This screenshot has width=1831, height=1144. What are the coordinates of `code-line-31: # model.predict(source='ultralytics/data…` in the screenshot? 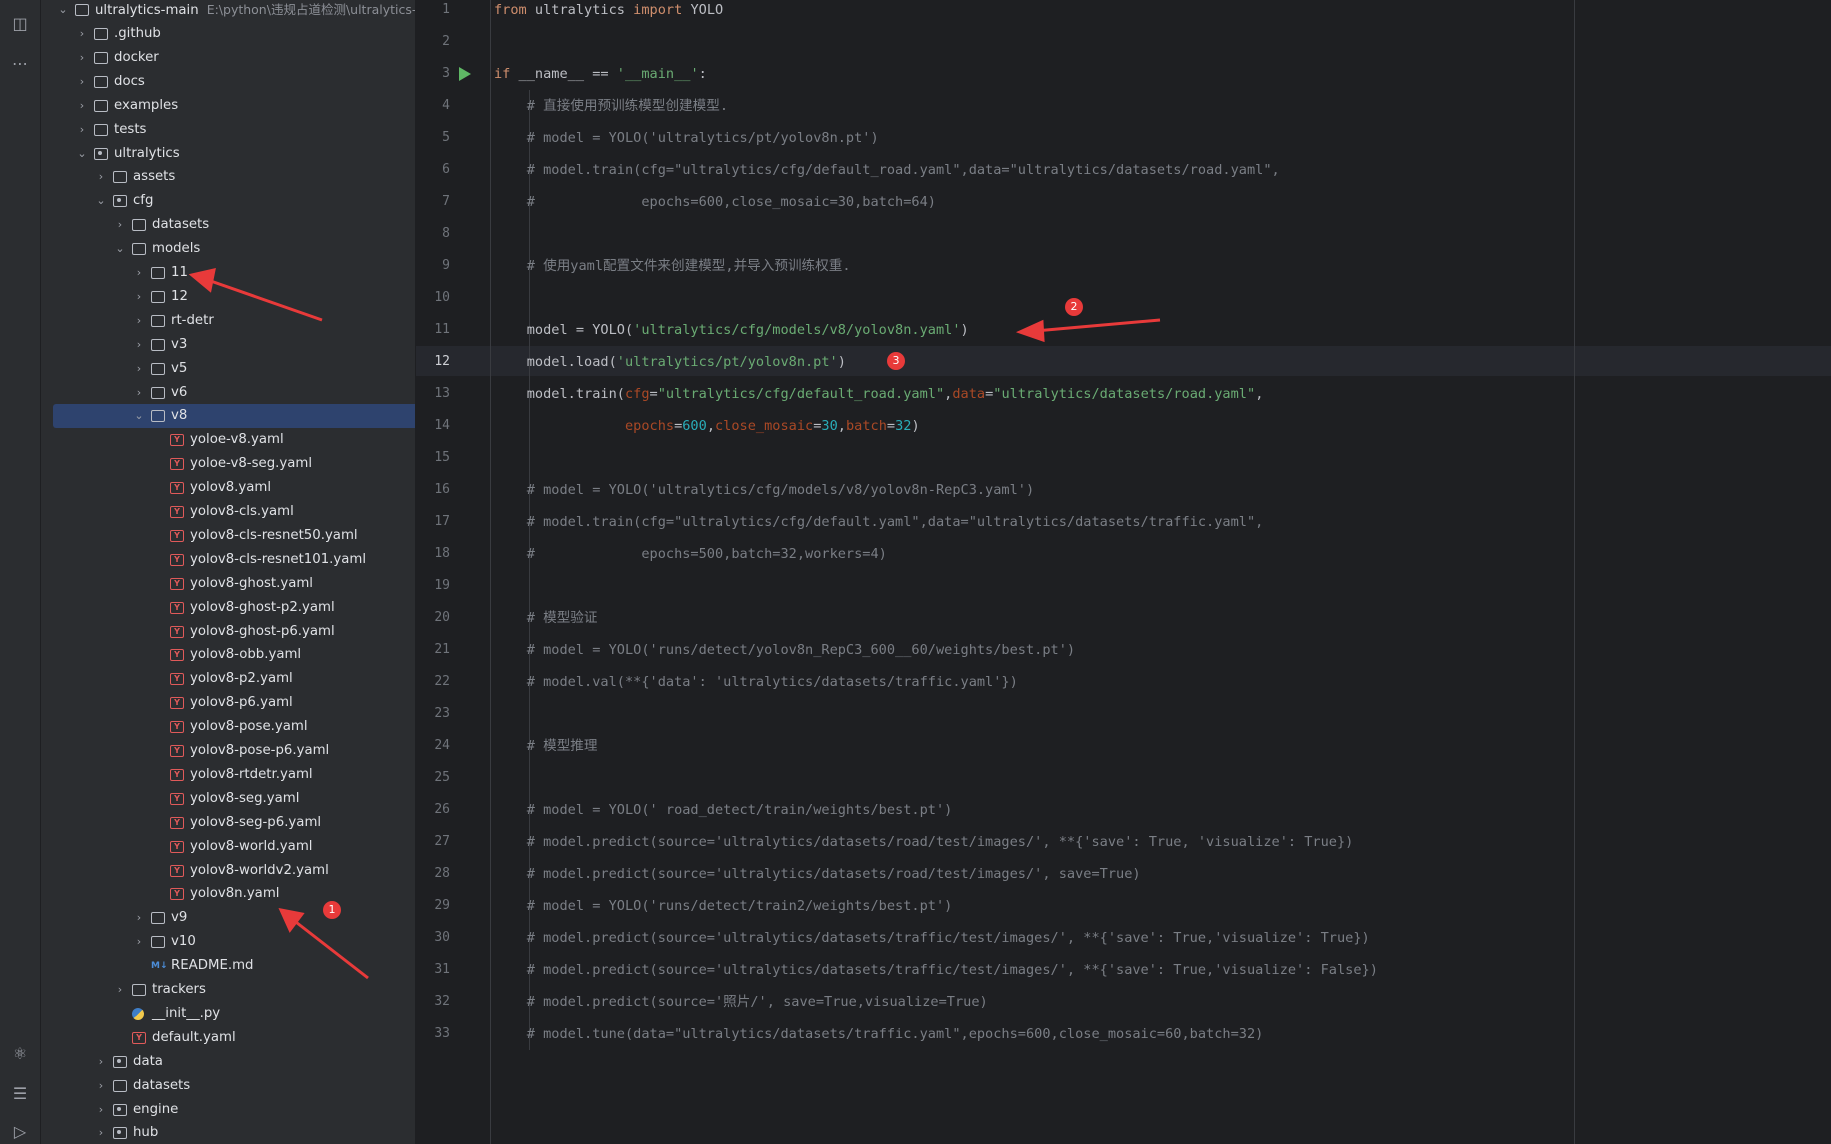 It's located at (936, 970).